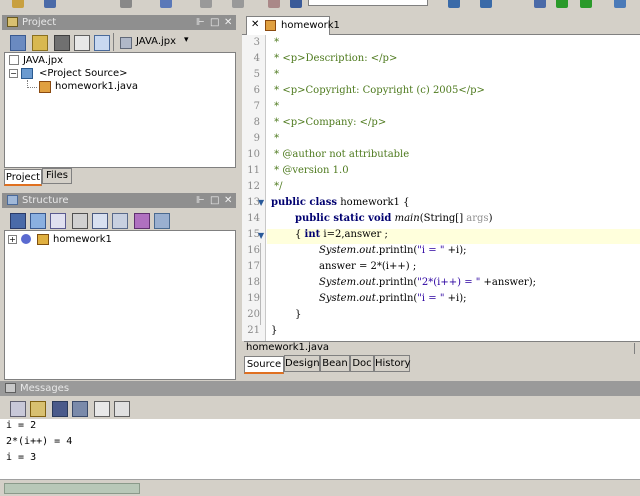 This screenshot has height=496, width=640. I want to click on structure-toolbar, so click(119, 219).